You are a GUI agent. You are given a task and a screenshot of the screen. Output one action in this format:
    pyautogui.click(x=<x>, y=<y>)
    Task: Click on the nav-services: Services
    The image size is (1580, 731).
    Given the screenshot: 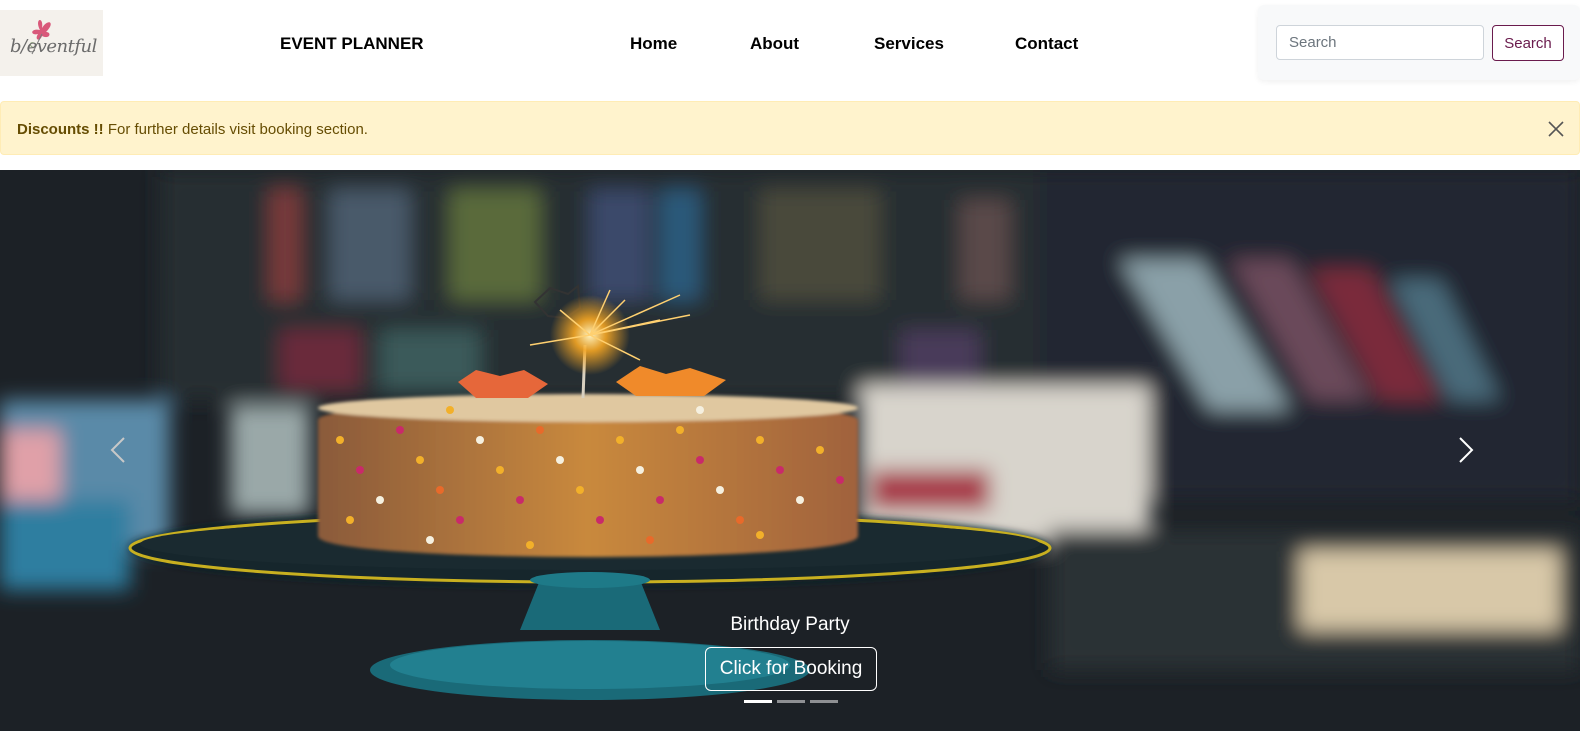 What is the action you would take?
    pyautogui.click(x=909, y=44)
    